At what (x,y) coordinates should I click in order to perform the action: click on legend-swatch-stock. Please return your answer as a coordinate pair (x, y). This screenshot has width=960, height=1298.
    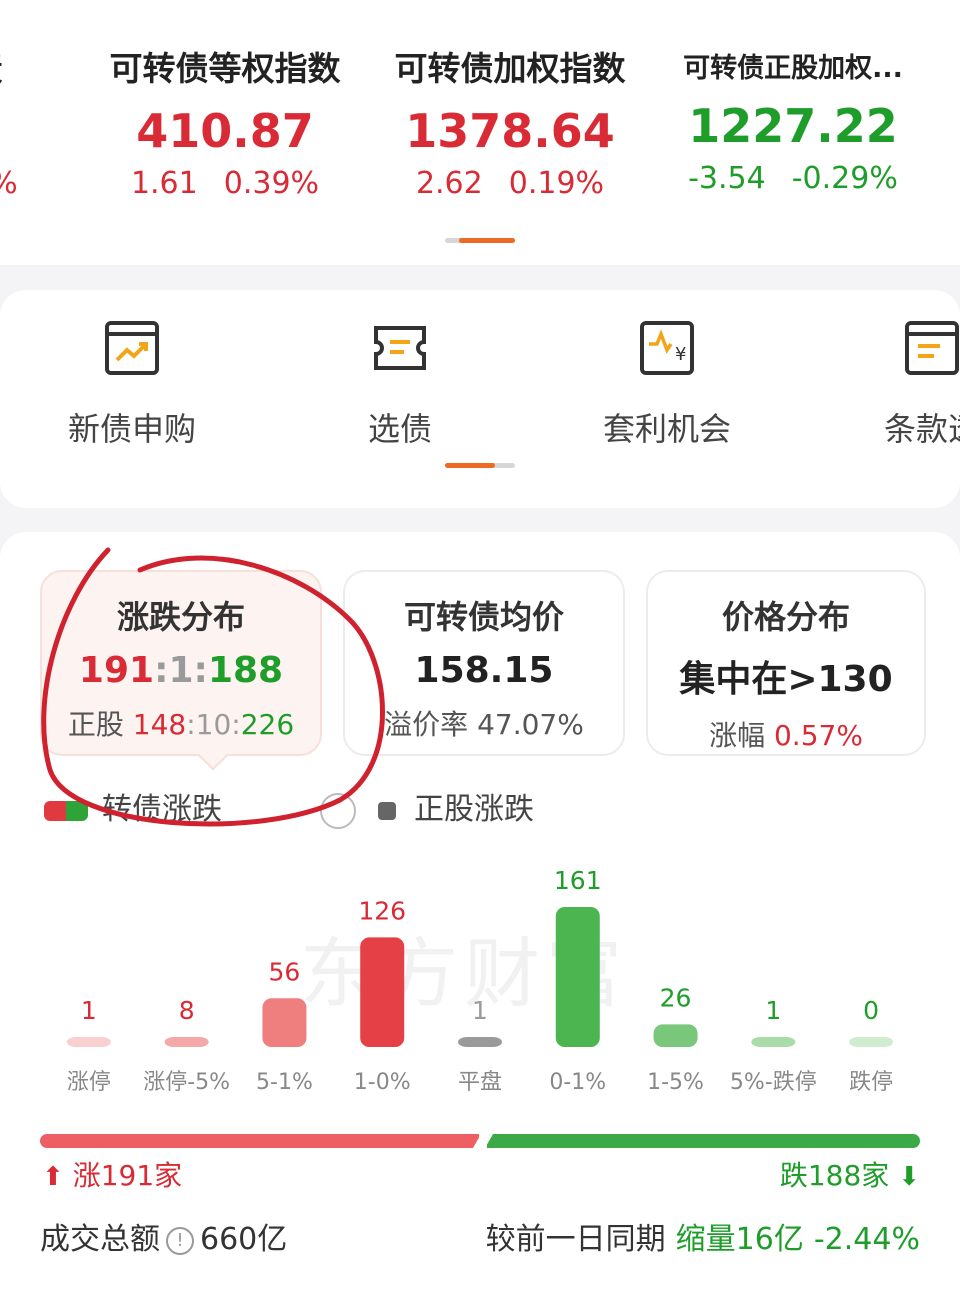
    Looking at the image, I should click on (387, 810).